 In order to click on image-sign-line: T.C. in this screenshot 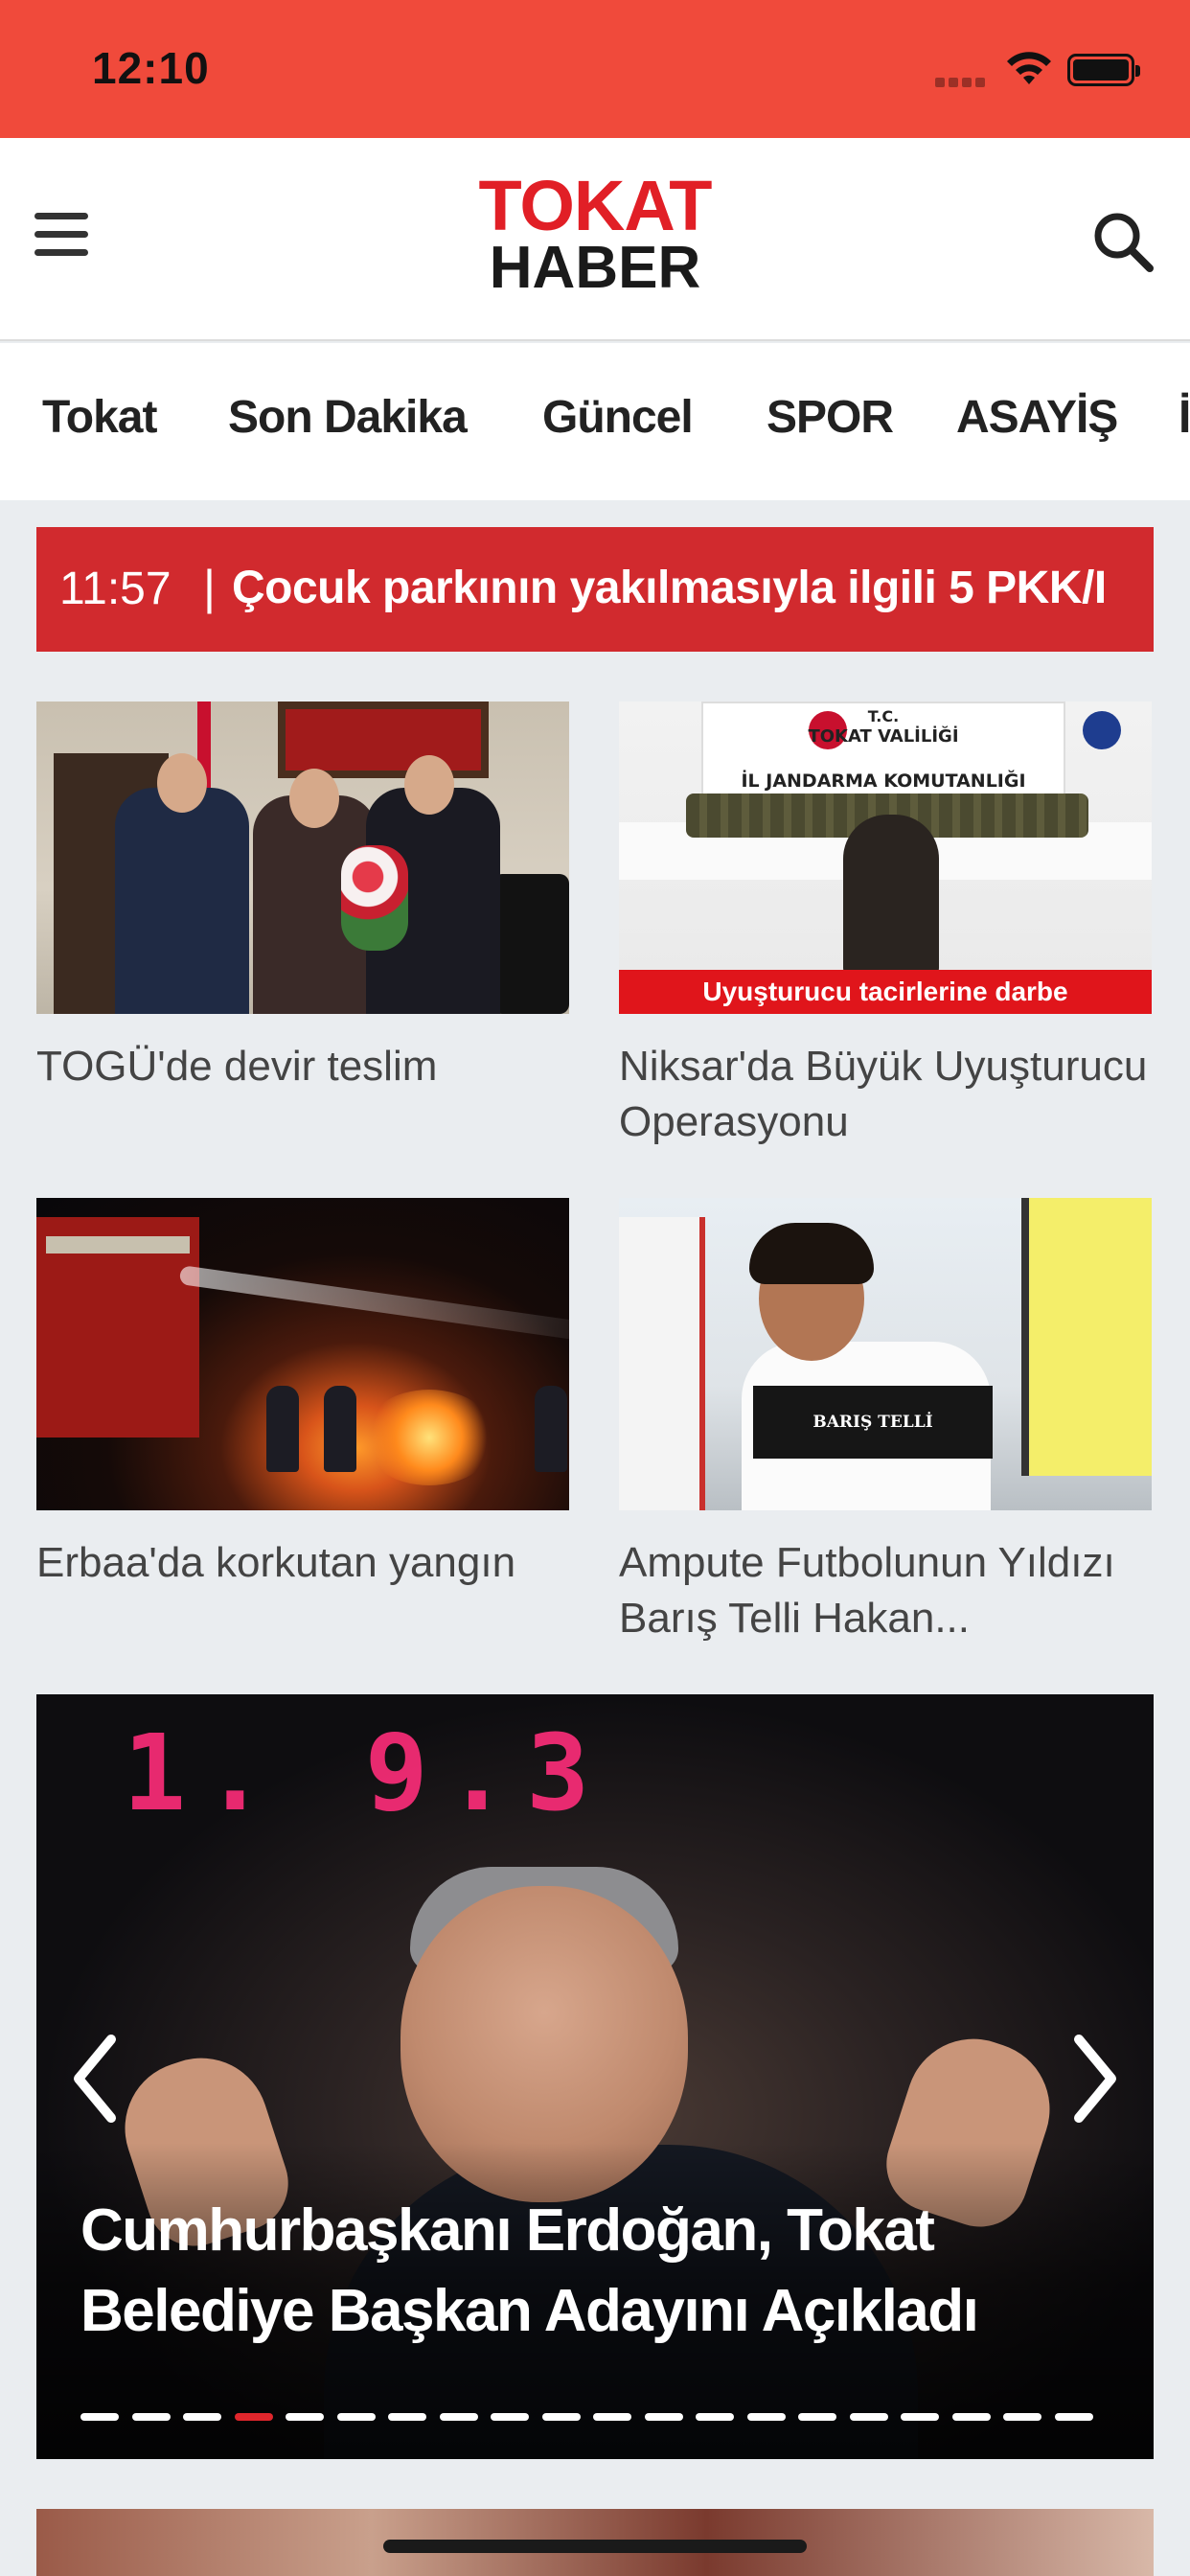, I will do `click(884, 716)`.